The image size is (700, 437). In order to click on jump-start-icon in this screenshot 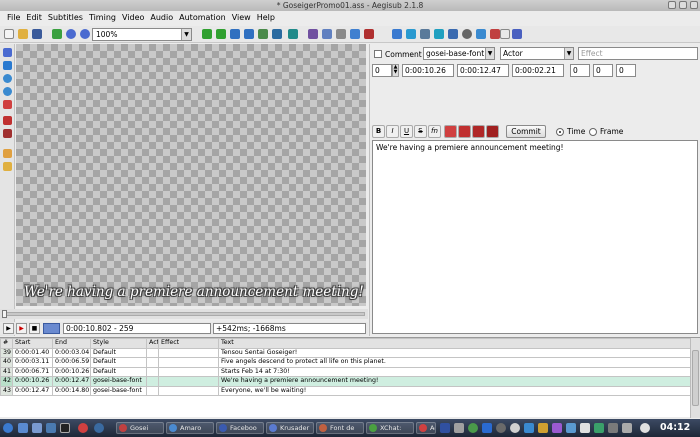, I will do `click(207, 34)`.